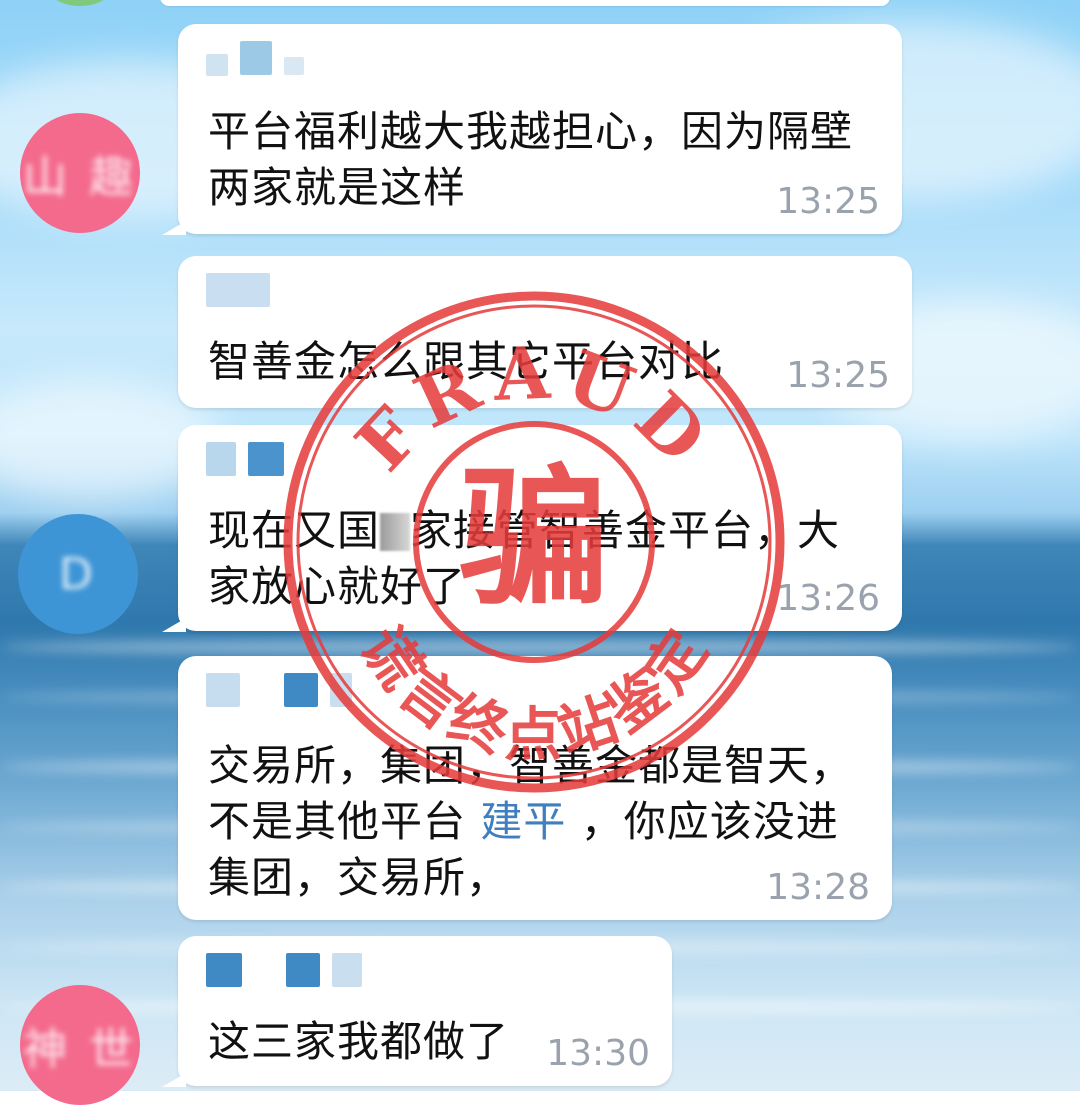 This screenshot has height=1105, width=1080. I want to click on message-text: 现在又国 家接管智善金平台，大家放心就好了, so click(540, 559).